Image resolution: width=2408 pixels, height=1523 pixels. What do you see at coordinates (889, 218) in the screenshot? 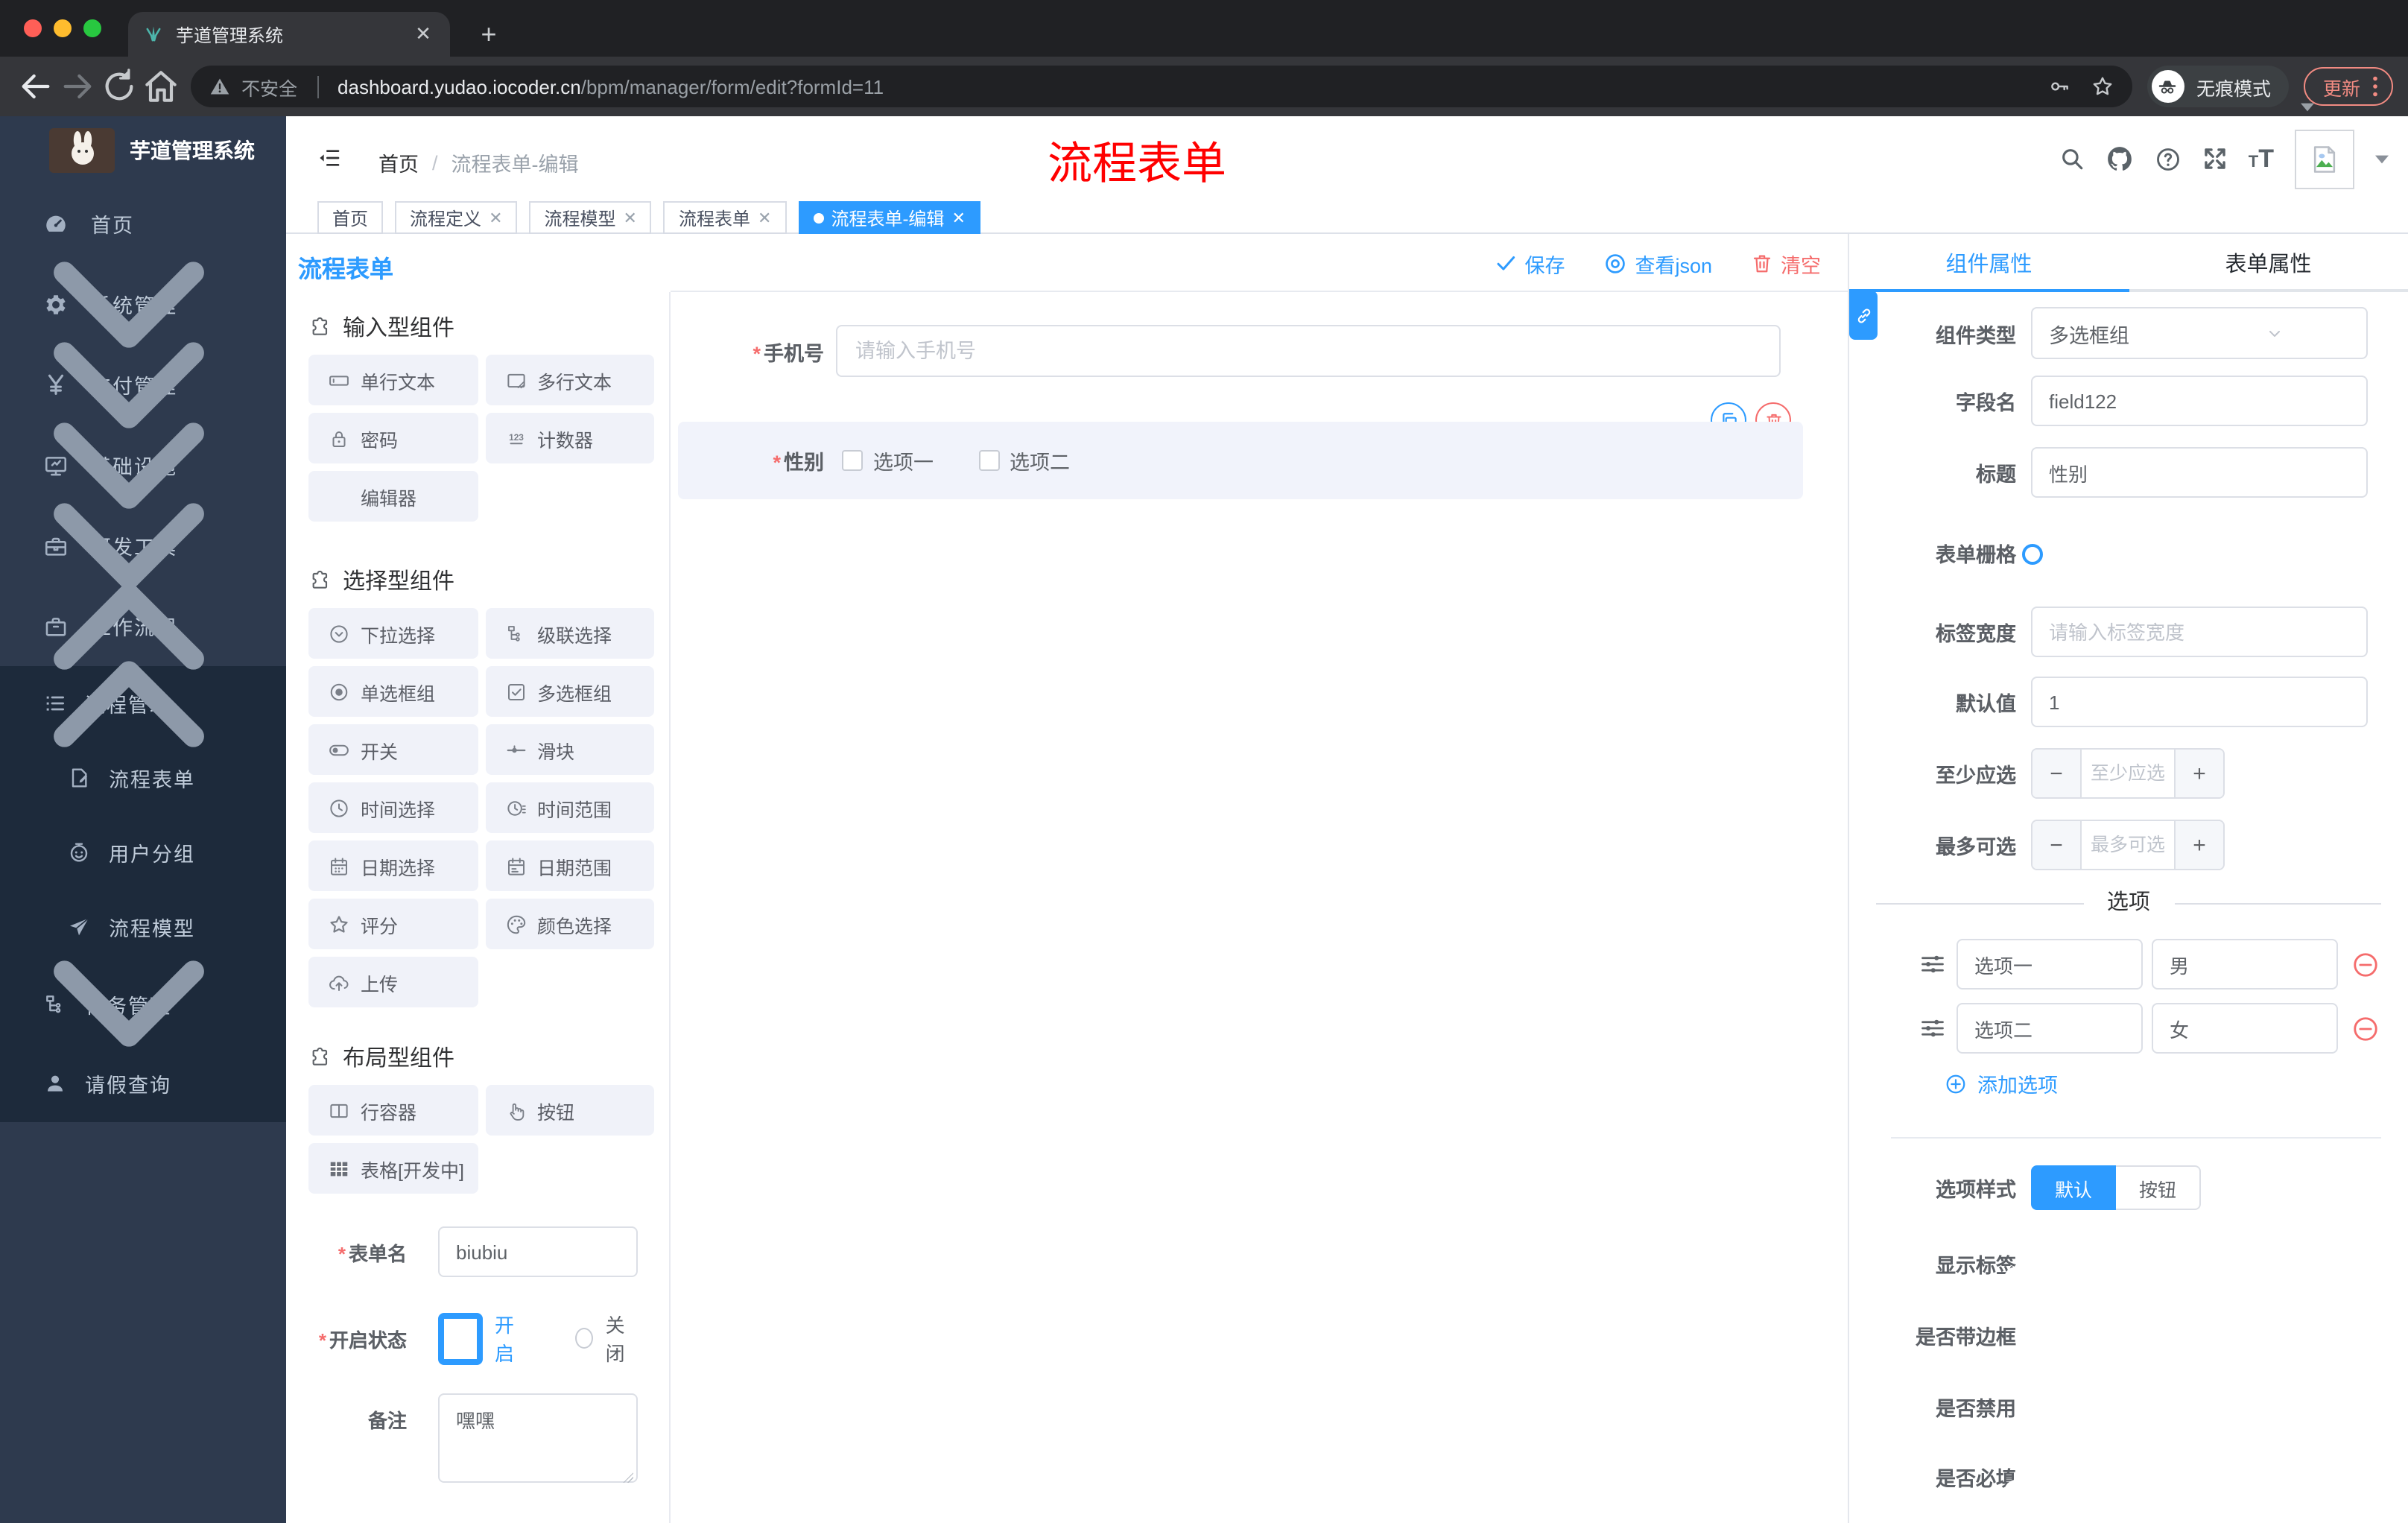
I see `view-tab-process-form-edit: 流程表单-编辑 ✕` at bounding box center [889, 218].